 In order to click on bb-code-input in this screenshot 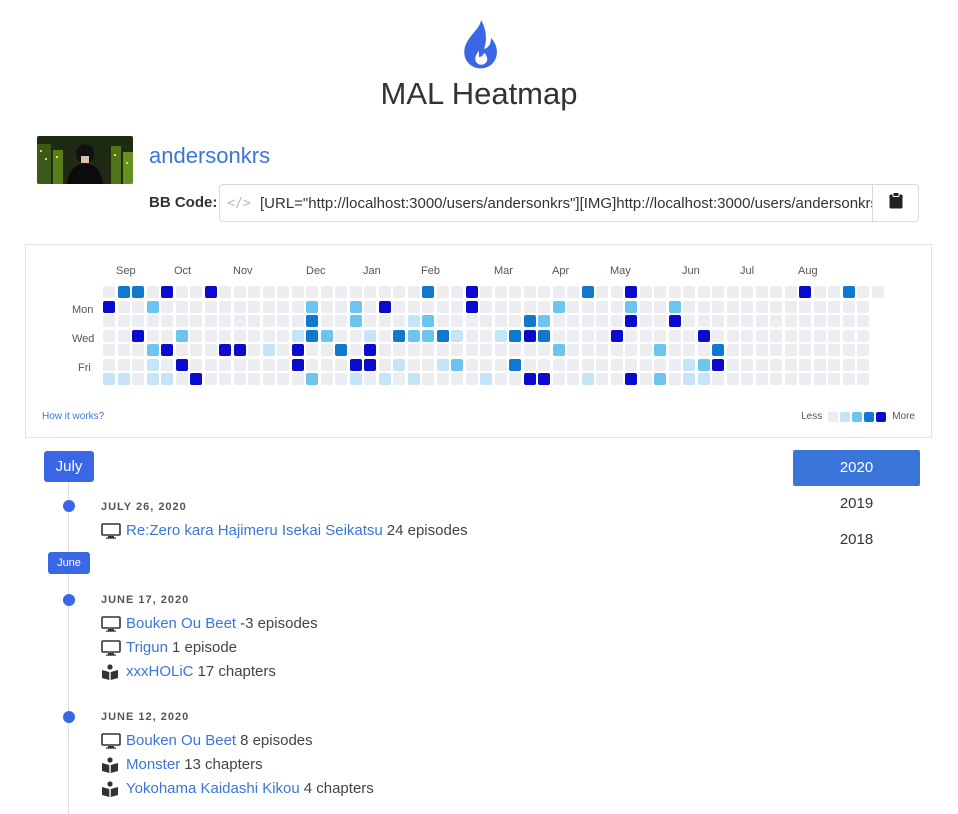, I will do `click(565, 203)`.